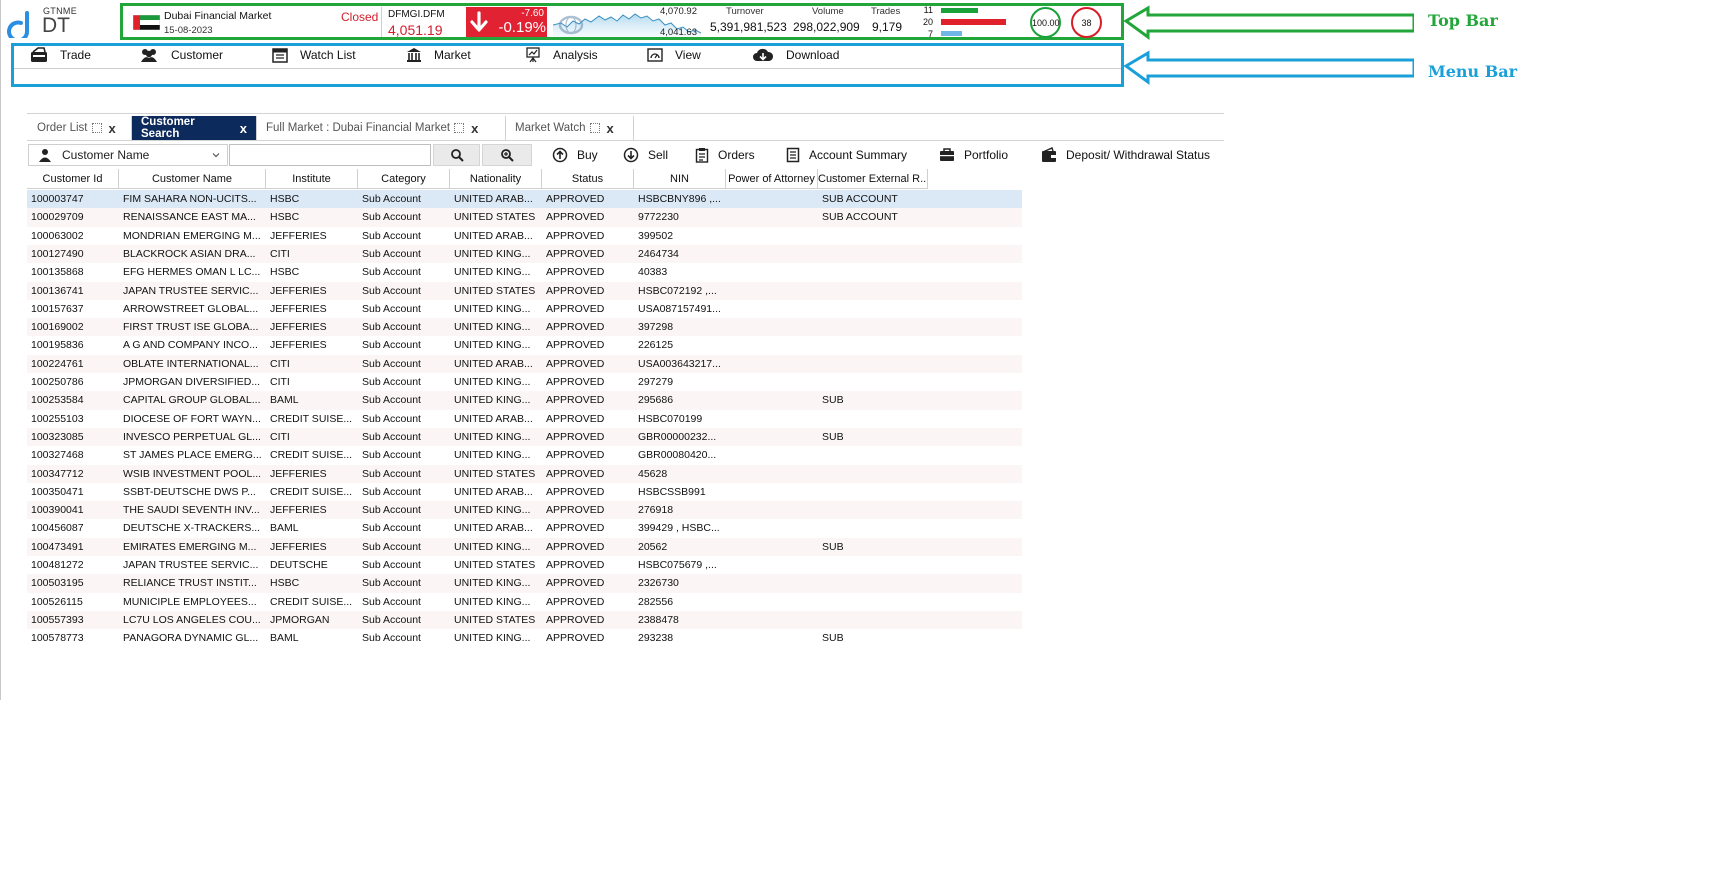 The image size is (1710, 886). Describe the element at coordinates (570, 128) in the screenshot. I see `tab-market-watch: Market Watch x` at that location.